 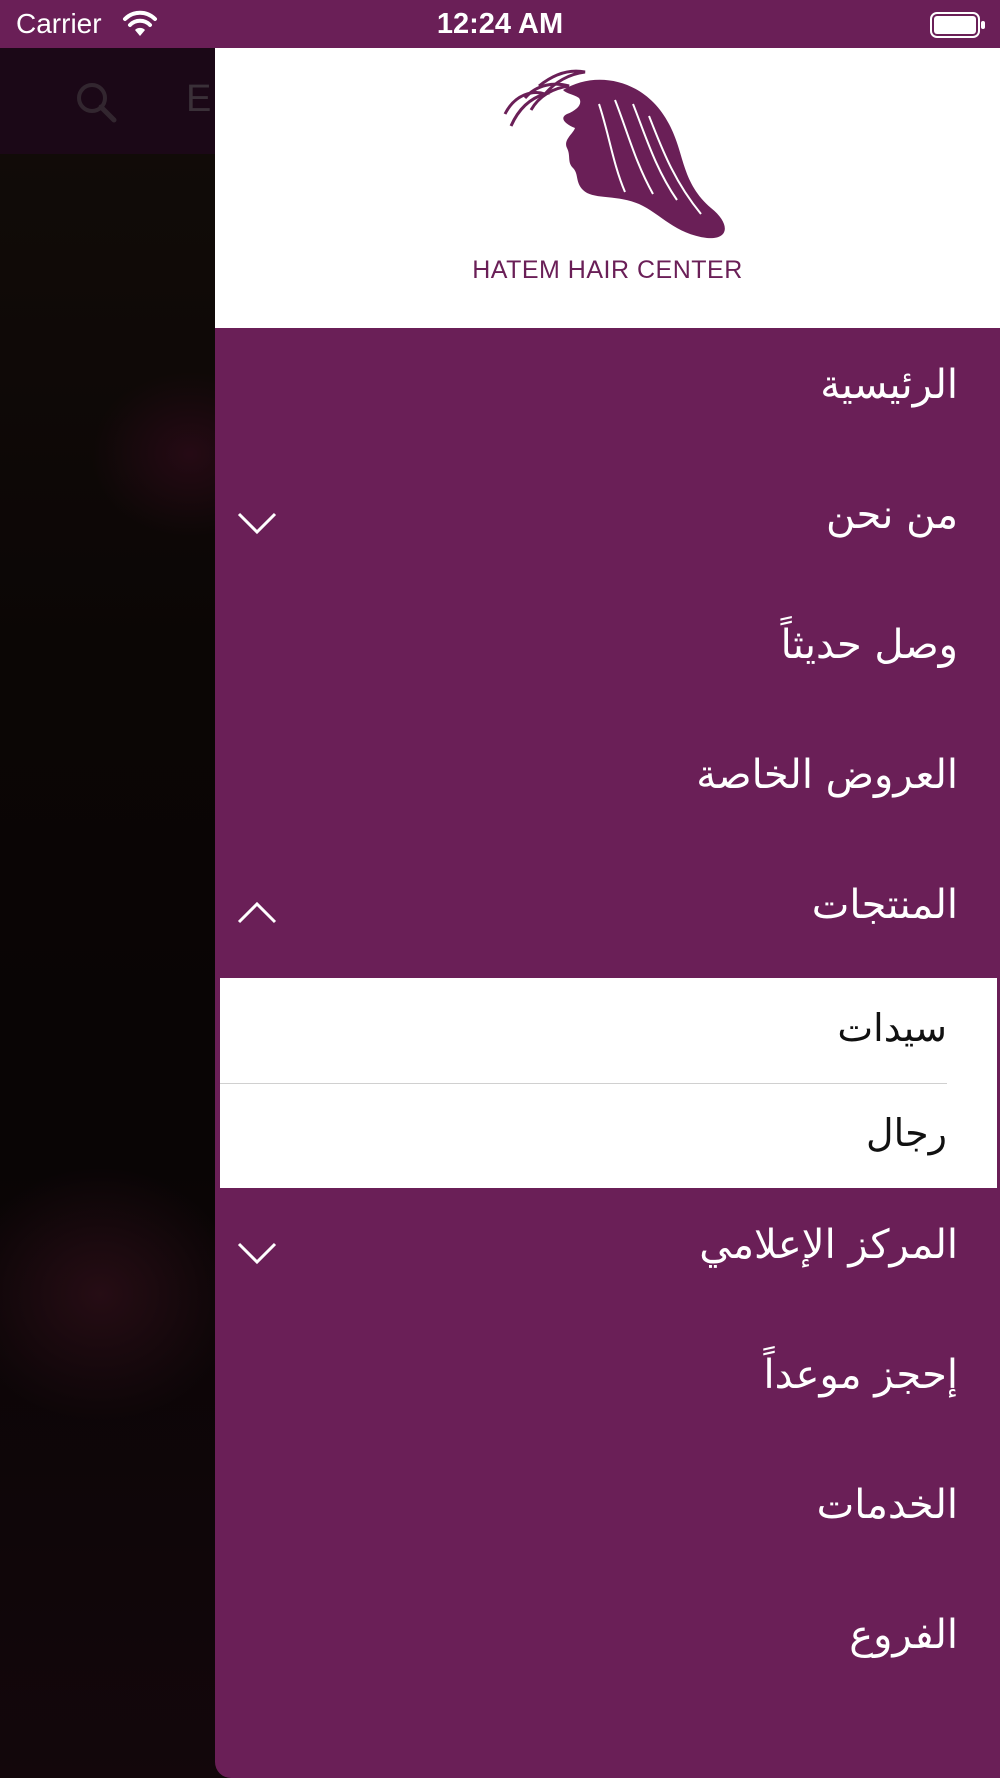 What do you see at coordinates (608, 1030) in the screenshot?
I see `submenu-item-women: سيدات` at bounding box center [608, 1030].